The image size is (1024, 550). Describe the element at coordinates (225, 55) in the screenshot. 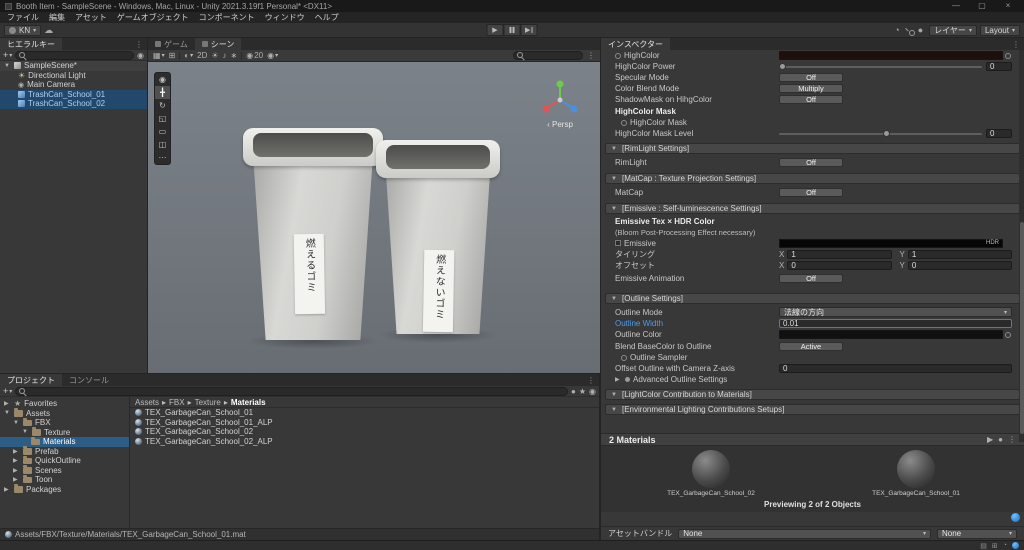

I see `audio-toggle-icon: ♪` at that location.